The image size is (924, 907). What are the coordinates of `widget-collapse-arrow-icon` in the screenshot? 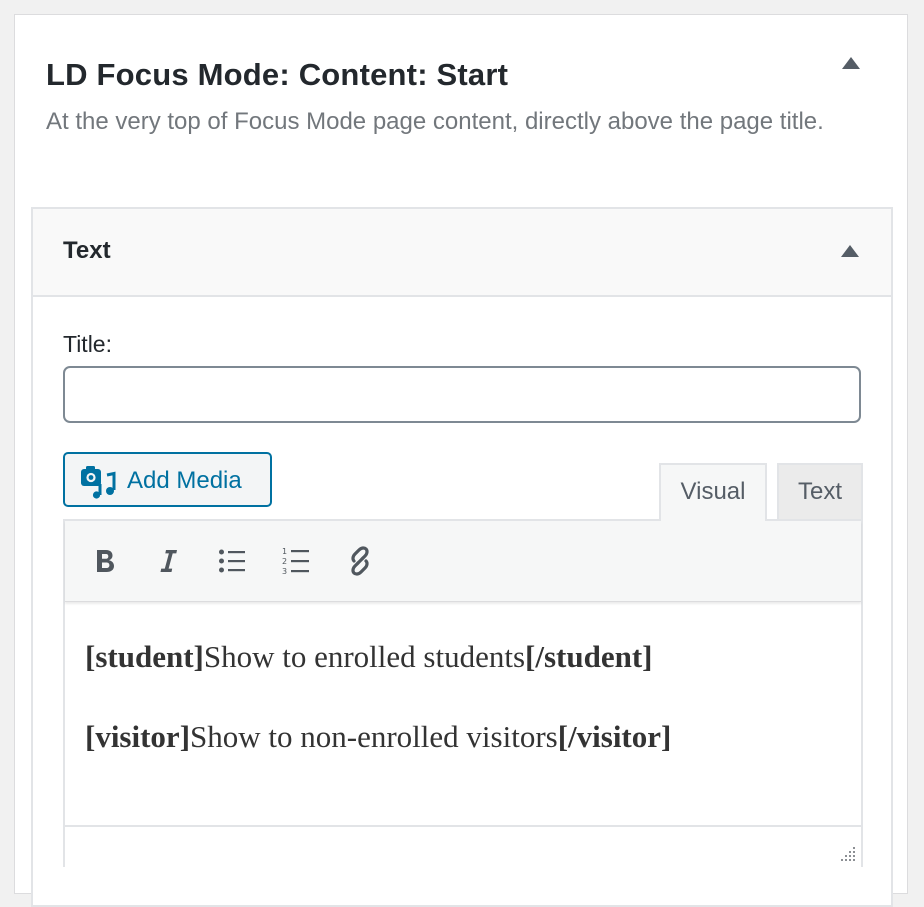 It's located at (850, 251).